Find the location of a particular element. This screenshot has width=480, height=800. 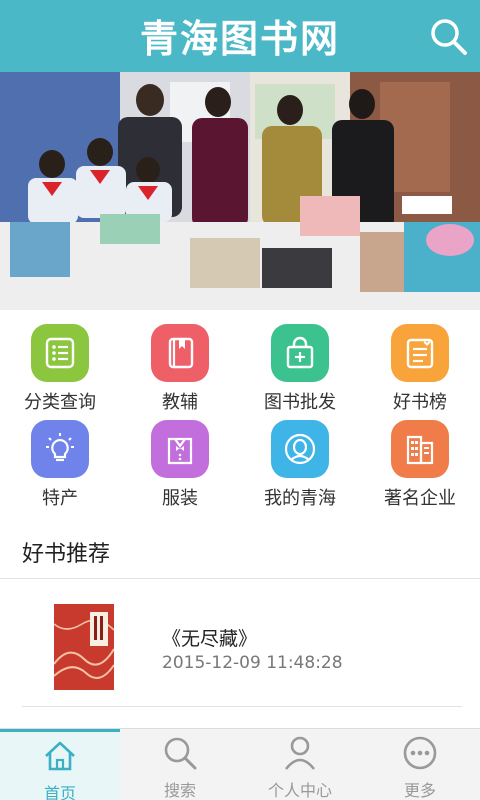

user-icon is located at coordinates (300, 753).